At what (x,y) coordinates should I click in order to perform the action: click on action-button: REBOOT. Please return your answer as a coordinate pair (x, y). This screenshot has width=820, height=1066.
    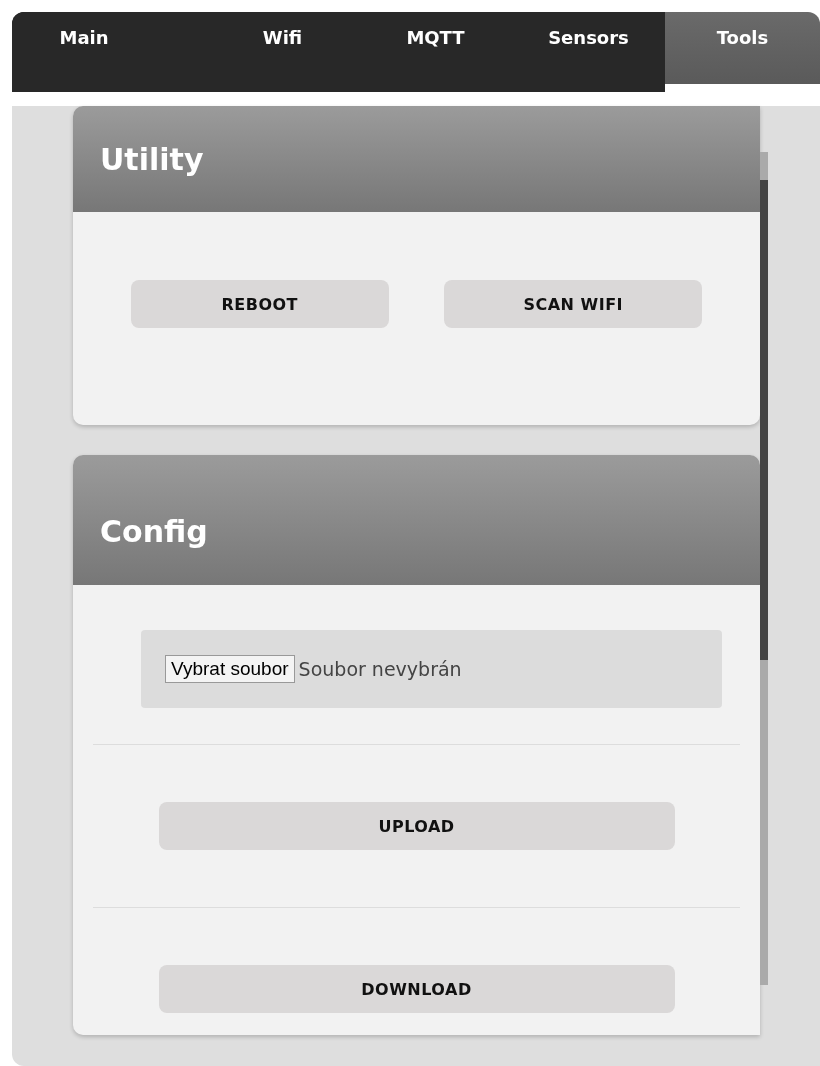
    Looking at the image, I should click on (259, 304).